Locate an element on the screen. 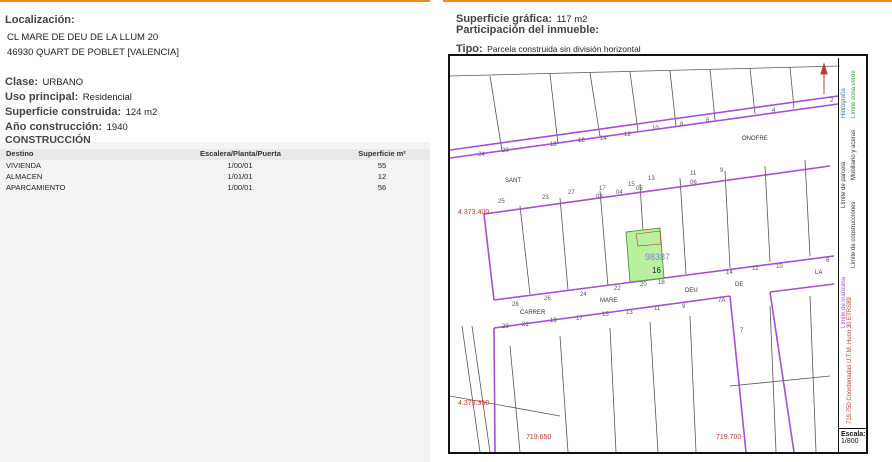  address-line-2: 46930 QUART DE POBLET [VALENCIA] is located at coordinates (93, 52).